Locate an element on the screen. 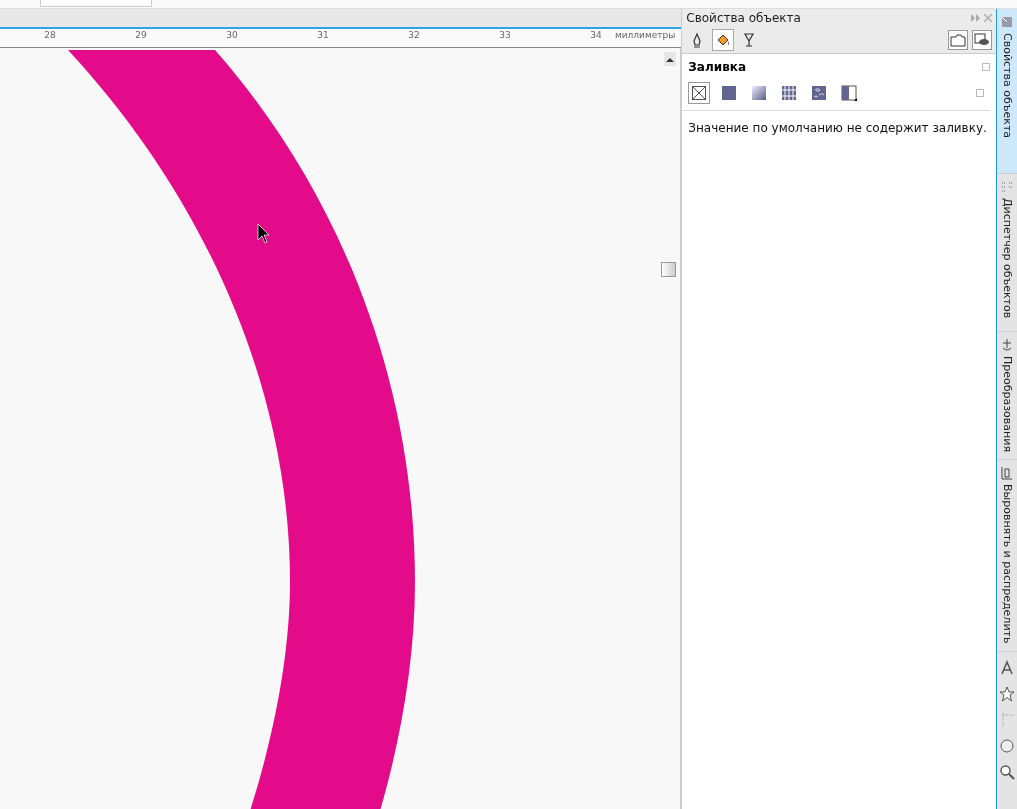 The height and width of the screenshot is (809, 1017). eye-icon is located at coordinates (982, 40).